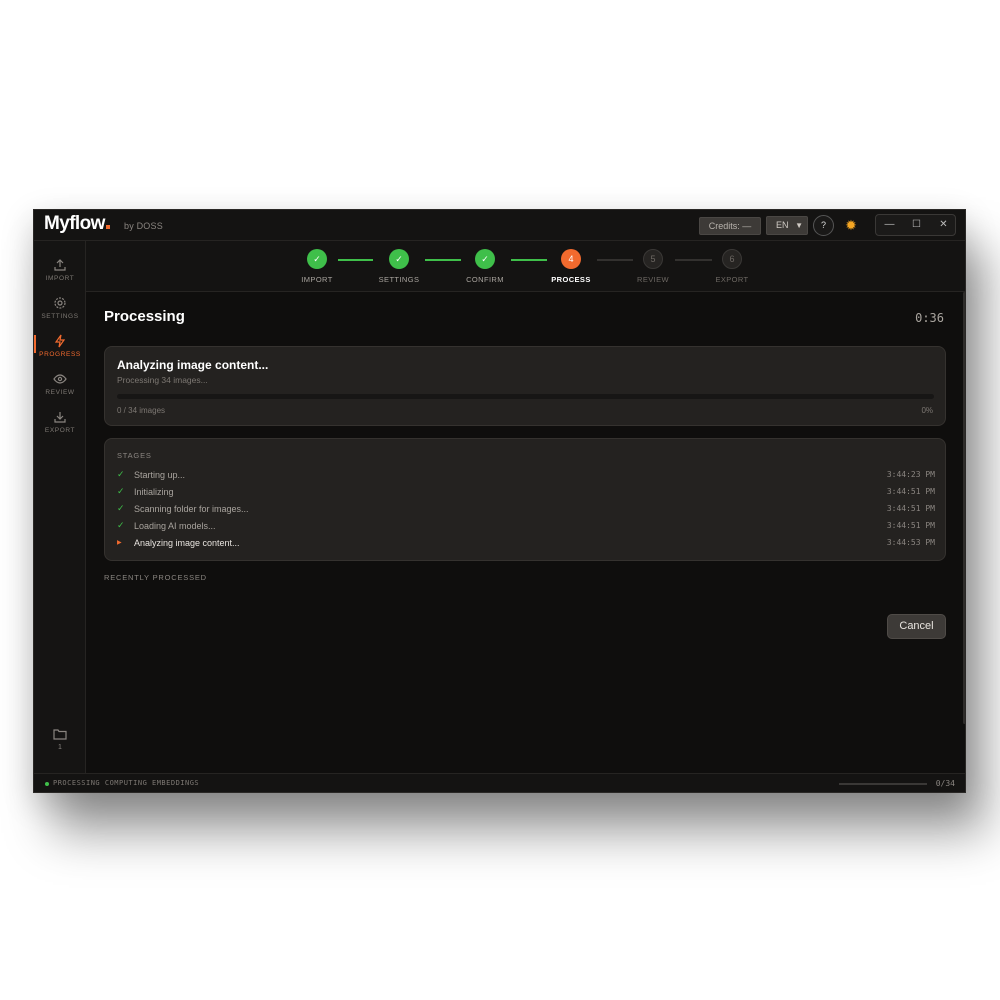 This screenshot has height=1000, width=1000. I want to click on sidebar-item-label: IMPORT, so click(60, 278).